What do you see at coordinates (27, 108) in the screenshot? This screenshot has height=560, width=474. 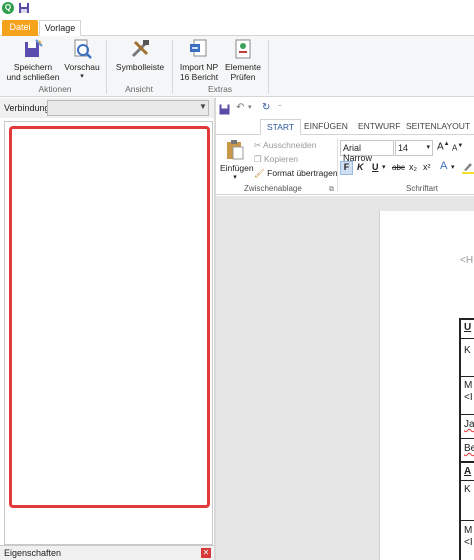 I see `connection-label: Verbindung` at bounding box center [27, 108].